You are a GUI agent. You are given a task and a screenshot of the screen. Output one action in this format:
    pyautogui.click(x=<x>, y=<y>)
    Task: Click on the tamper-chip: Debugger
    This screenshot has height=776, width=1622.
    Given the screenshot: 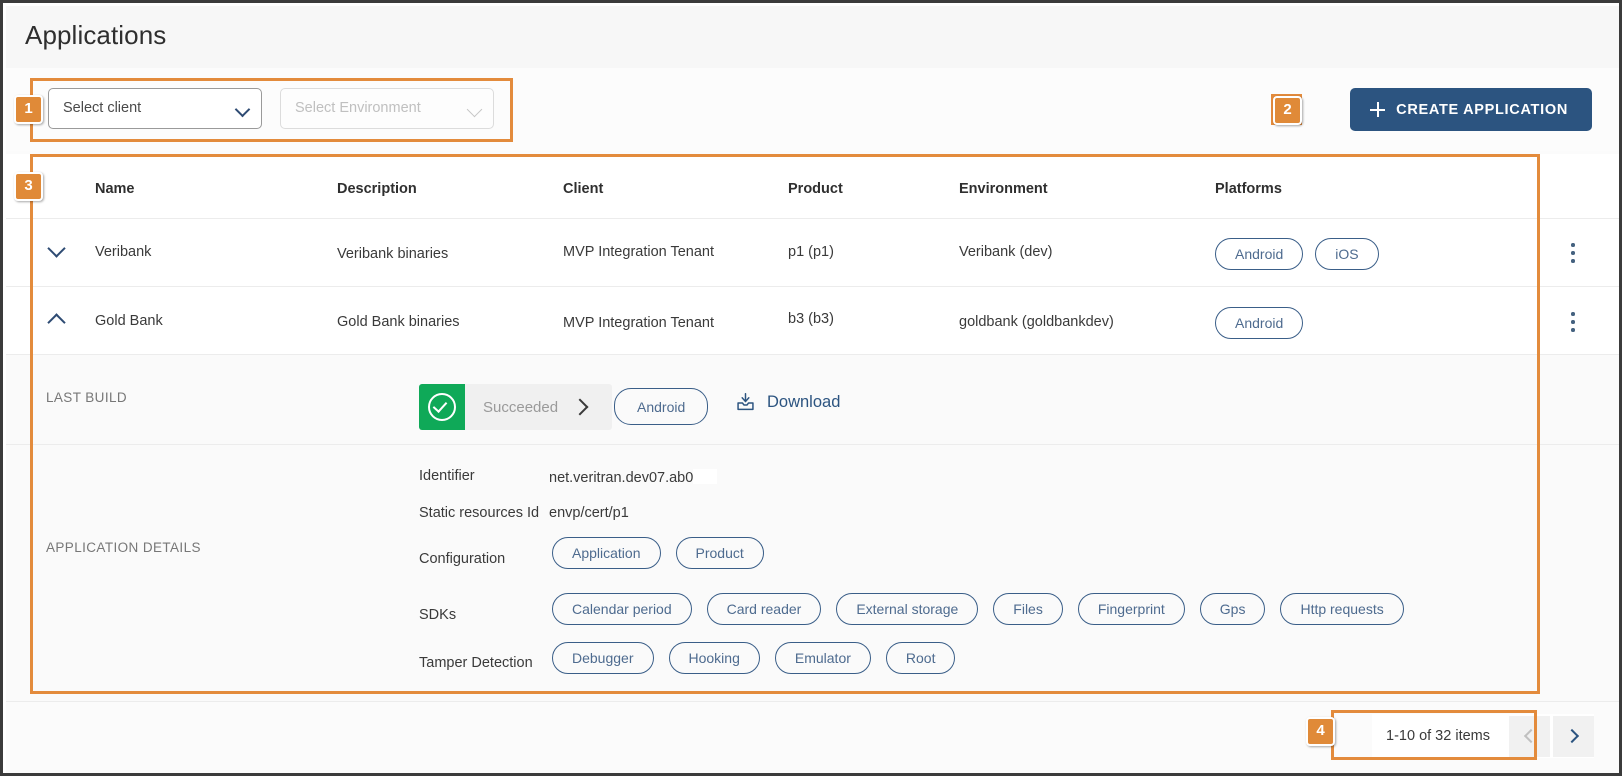 What is the action you would take?
    pyautogui.click(x=603, y=658)
    